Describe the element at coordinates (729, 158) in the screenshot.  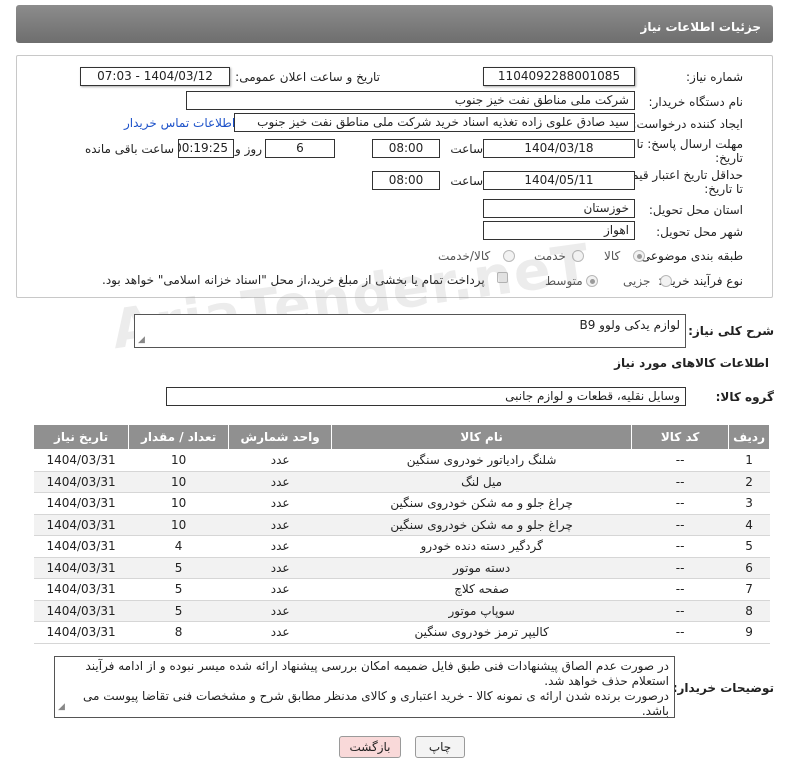
I see `deadline-date-label: تاریخ:` at that location.